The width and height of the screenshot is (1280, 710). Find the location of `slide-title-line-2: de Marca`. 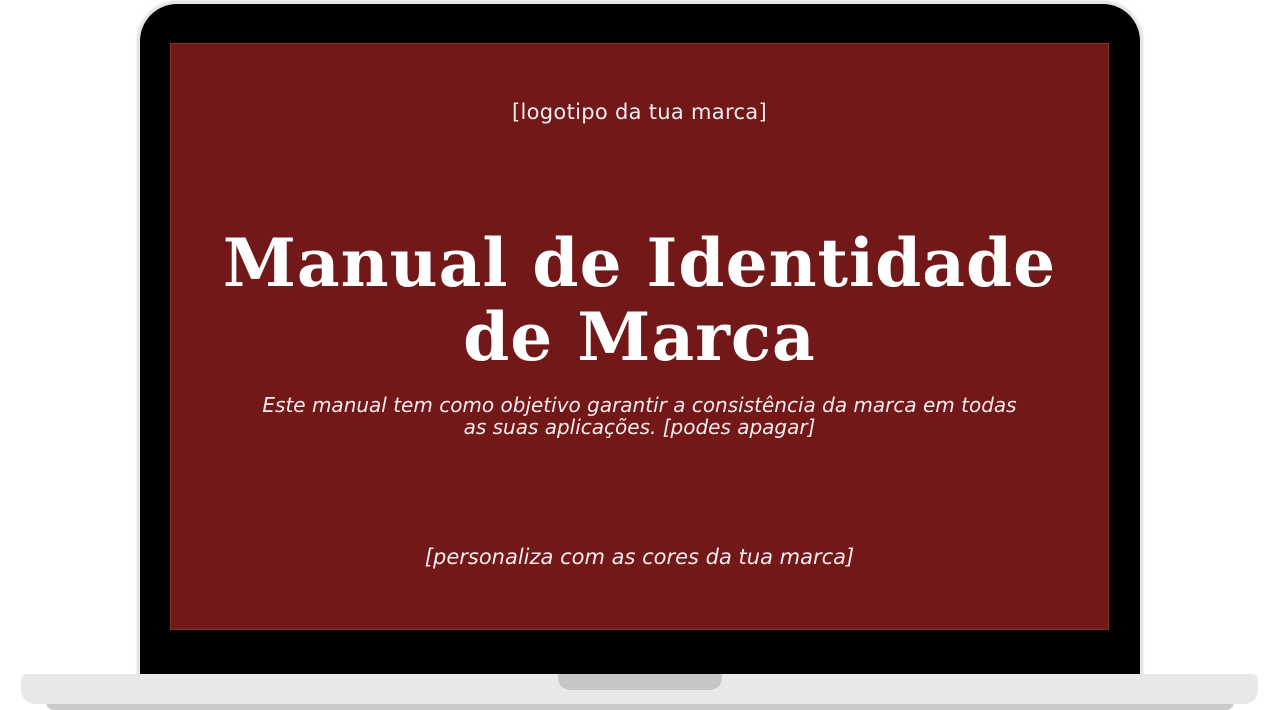

slide-title-line-2: de Marca is located at coordinates (639, 337).